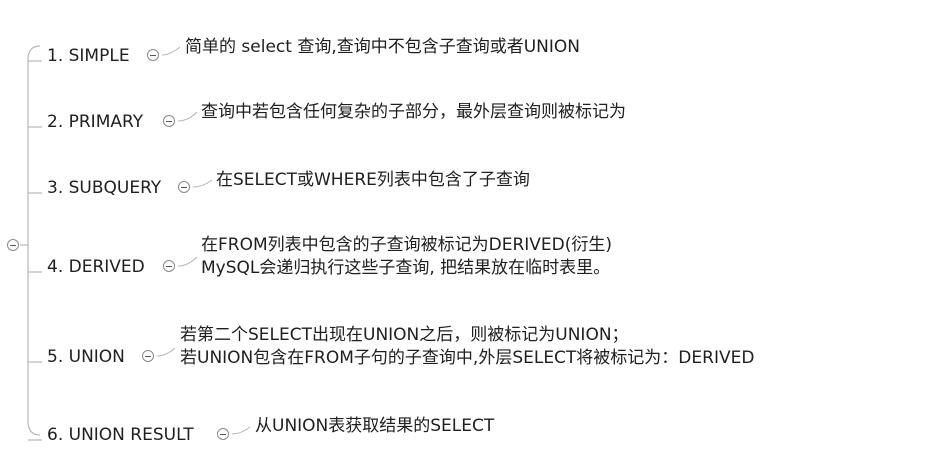 The width and height of the screenshot is (934, 473). I want to click on node-2-label: 2. PRIMARY, so click(95, 122).